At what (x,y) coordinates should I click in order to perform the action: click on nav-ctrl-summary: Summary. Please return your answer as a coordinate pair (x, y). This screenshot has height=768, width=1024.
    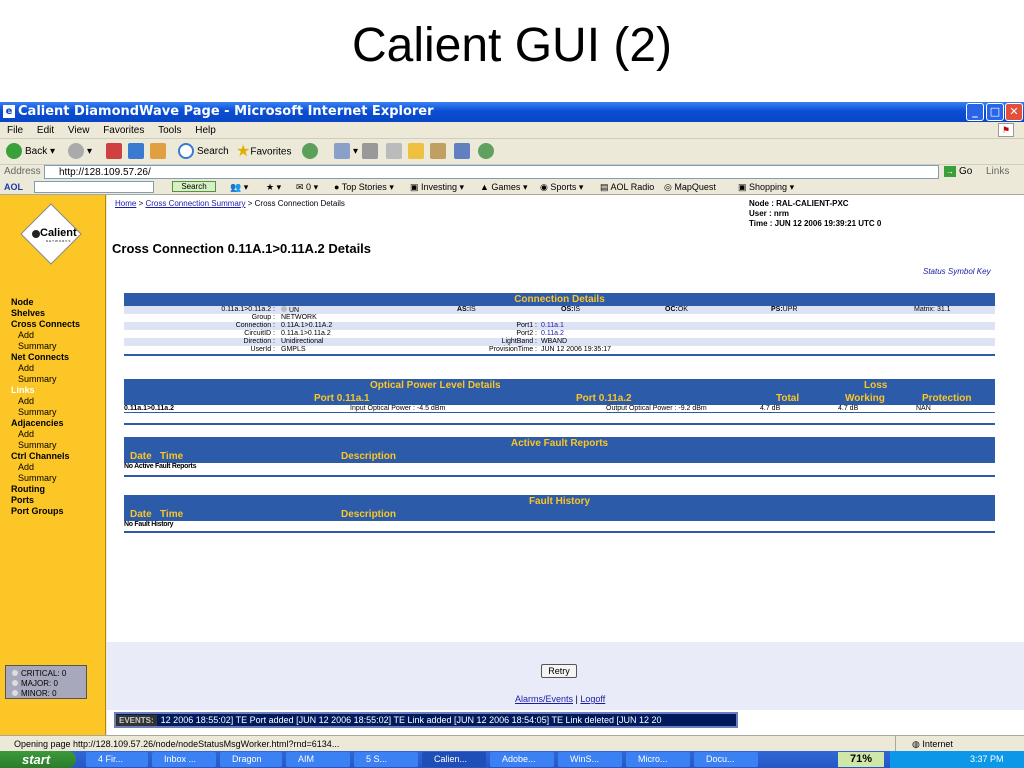
    Looking at the image, I should click on (37, 478).